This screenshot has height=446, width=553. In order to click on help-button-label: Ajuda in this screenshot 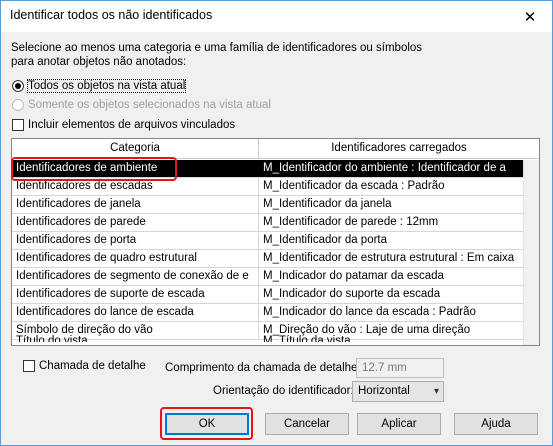, I will do `click(496, 424)`.